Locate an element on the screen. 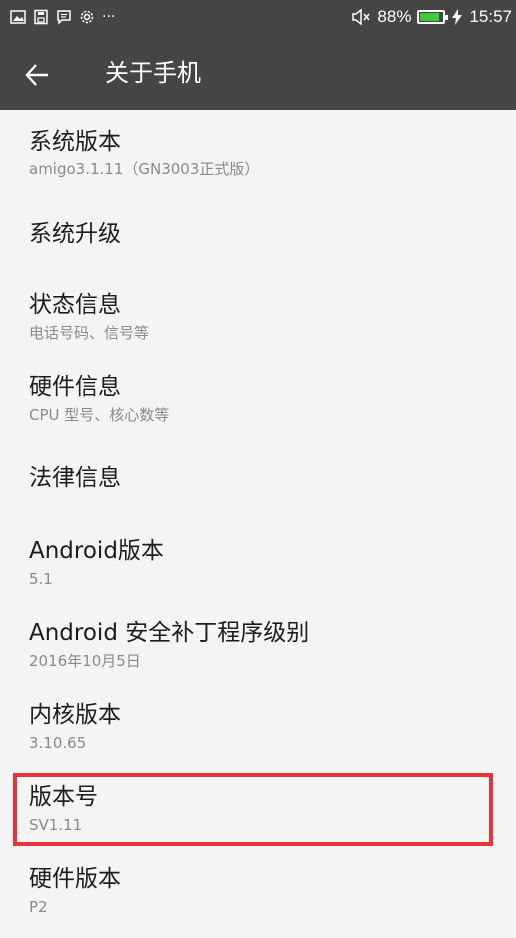 The image size is (516, 938). list-item-legal-info: 法律信息 is located at coordinates (258, 489).